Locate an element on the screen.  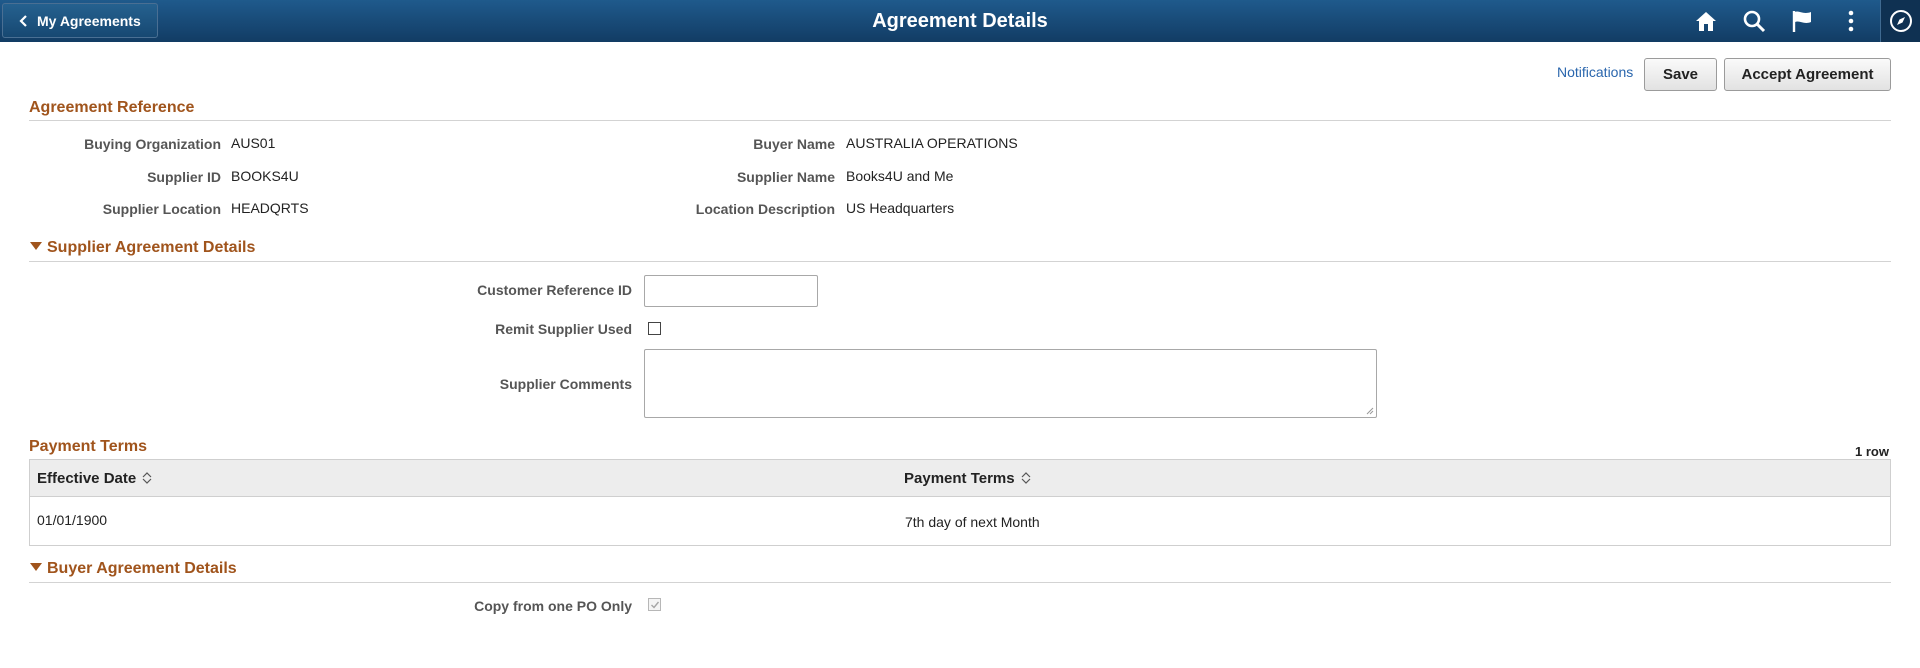
supplier-location-label: Supplier Location is located at coordinates (161, 209).